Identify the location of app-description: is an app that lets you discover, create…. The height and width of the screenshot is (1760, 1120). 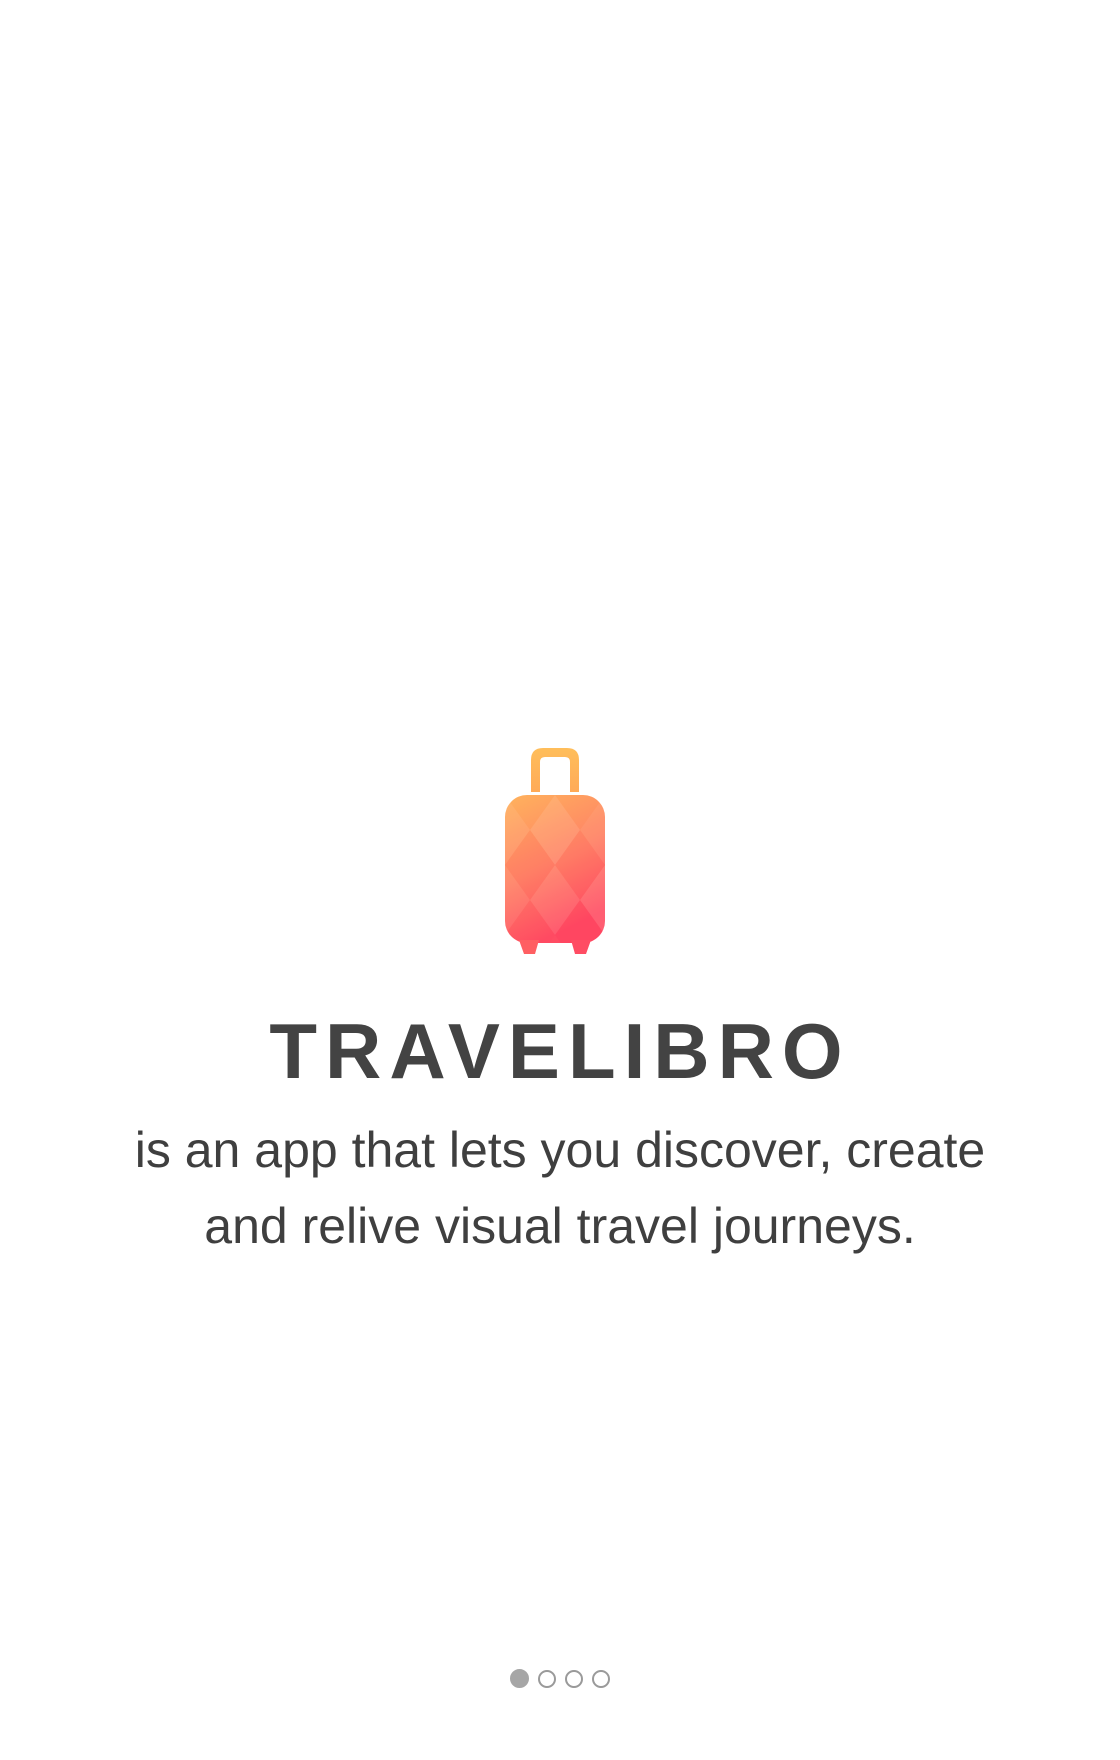
(560, 1188).